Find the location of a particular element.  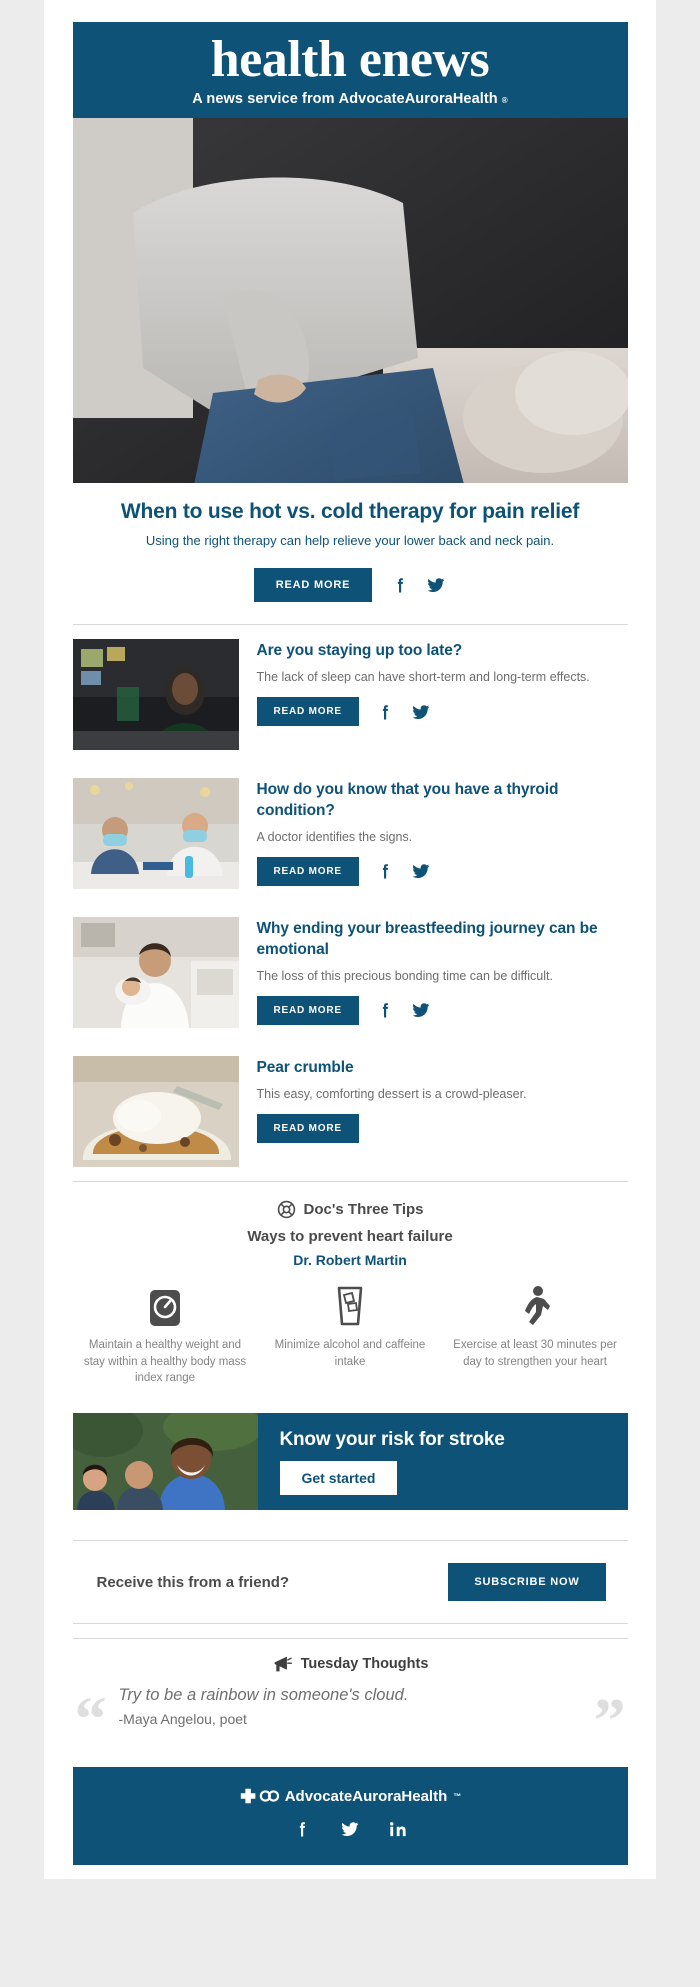

advocate-aurora-logo-icon is located at coordinates (259, 1796).